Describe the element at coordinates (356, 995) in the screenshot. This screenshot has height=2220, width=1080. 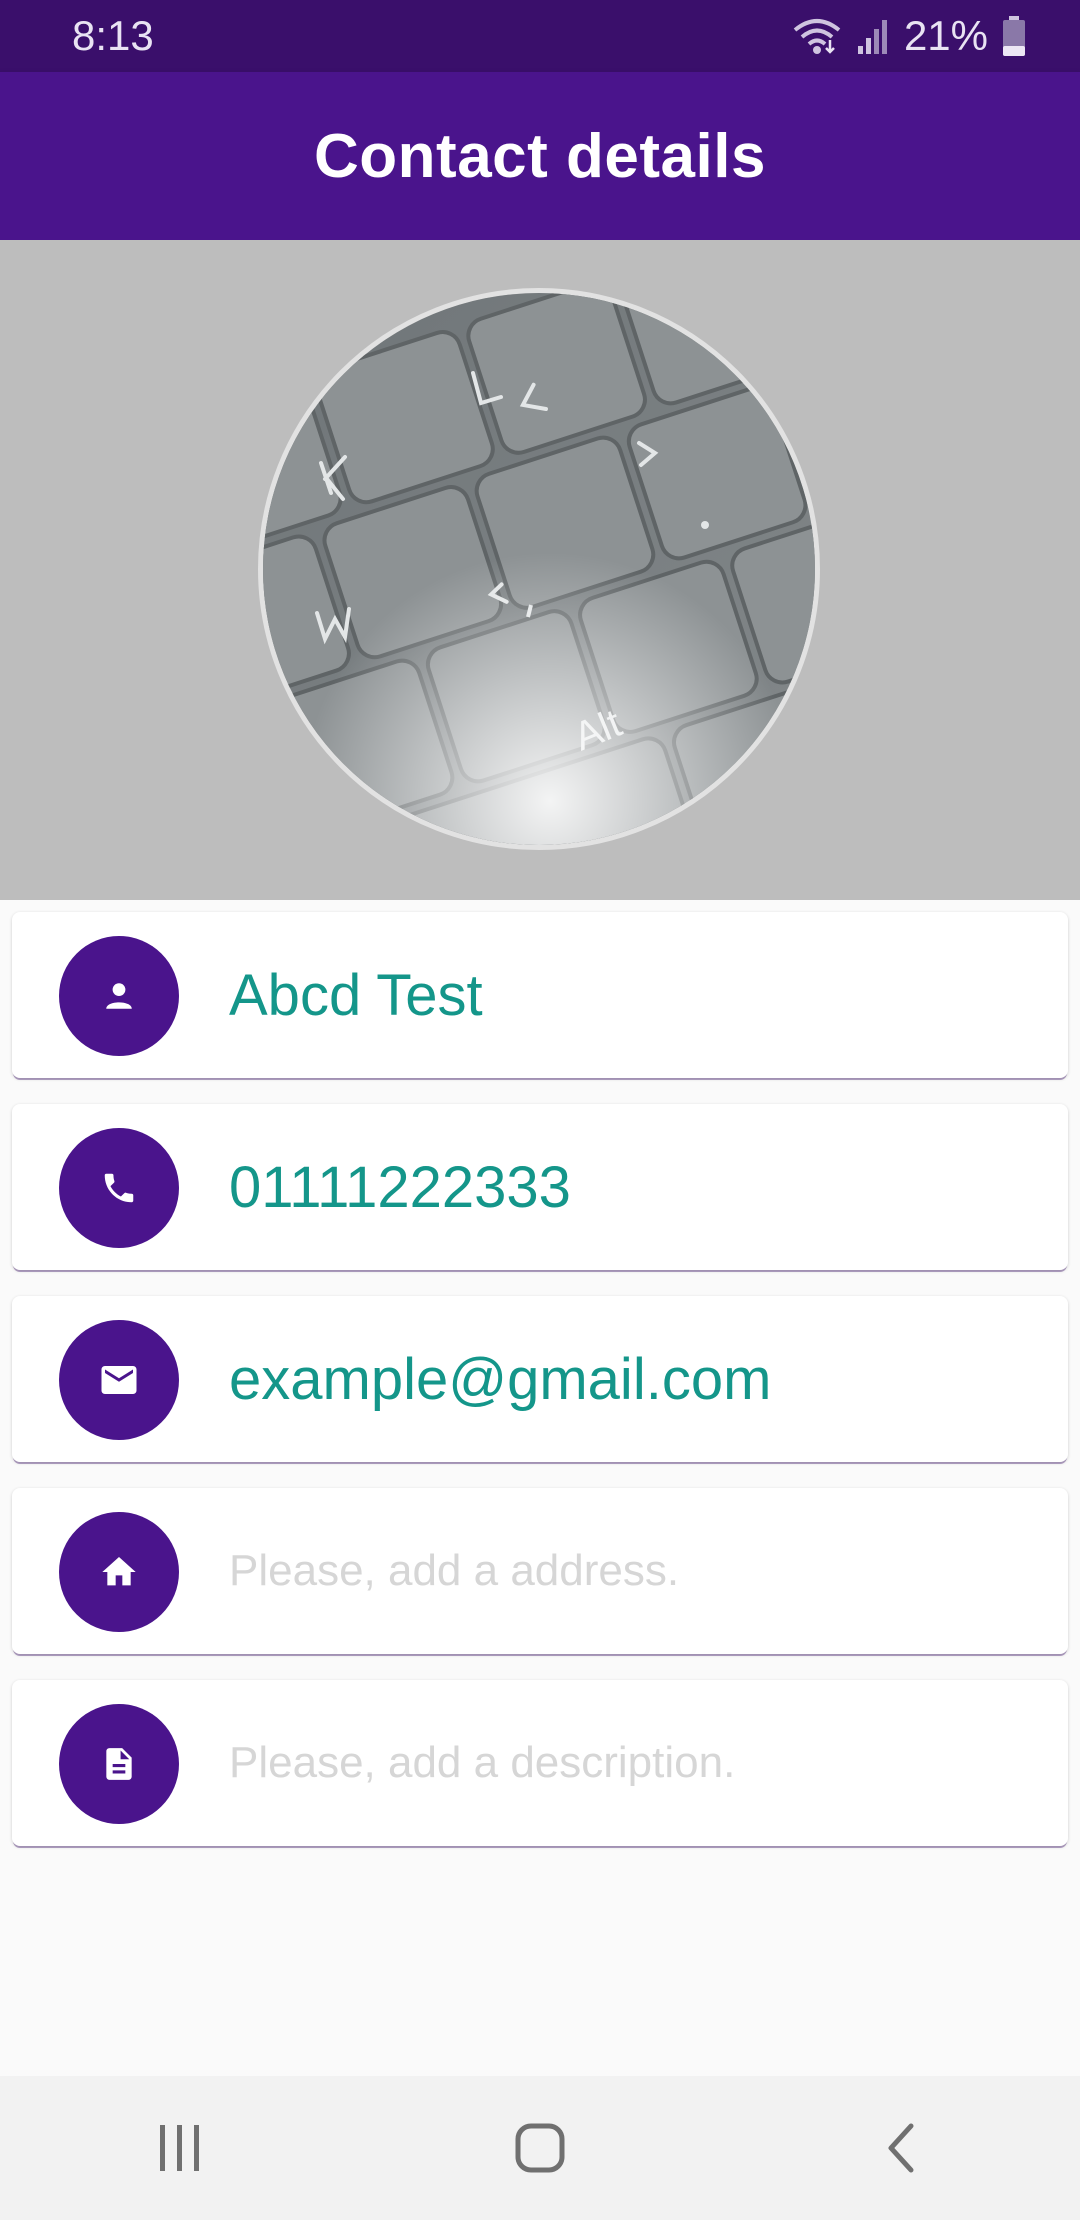
I see `name-value: Abcd Test` at that location.